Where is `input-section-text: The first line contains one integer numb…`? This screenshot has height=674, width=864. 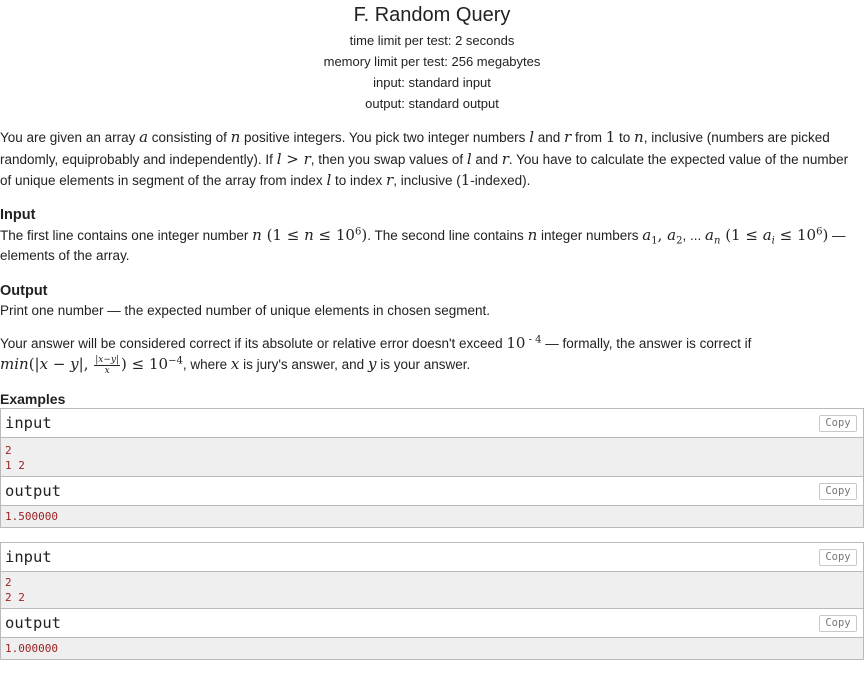 input-section-text: The first line contains one integer numb… is located at coordinates (423, 244).